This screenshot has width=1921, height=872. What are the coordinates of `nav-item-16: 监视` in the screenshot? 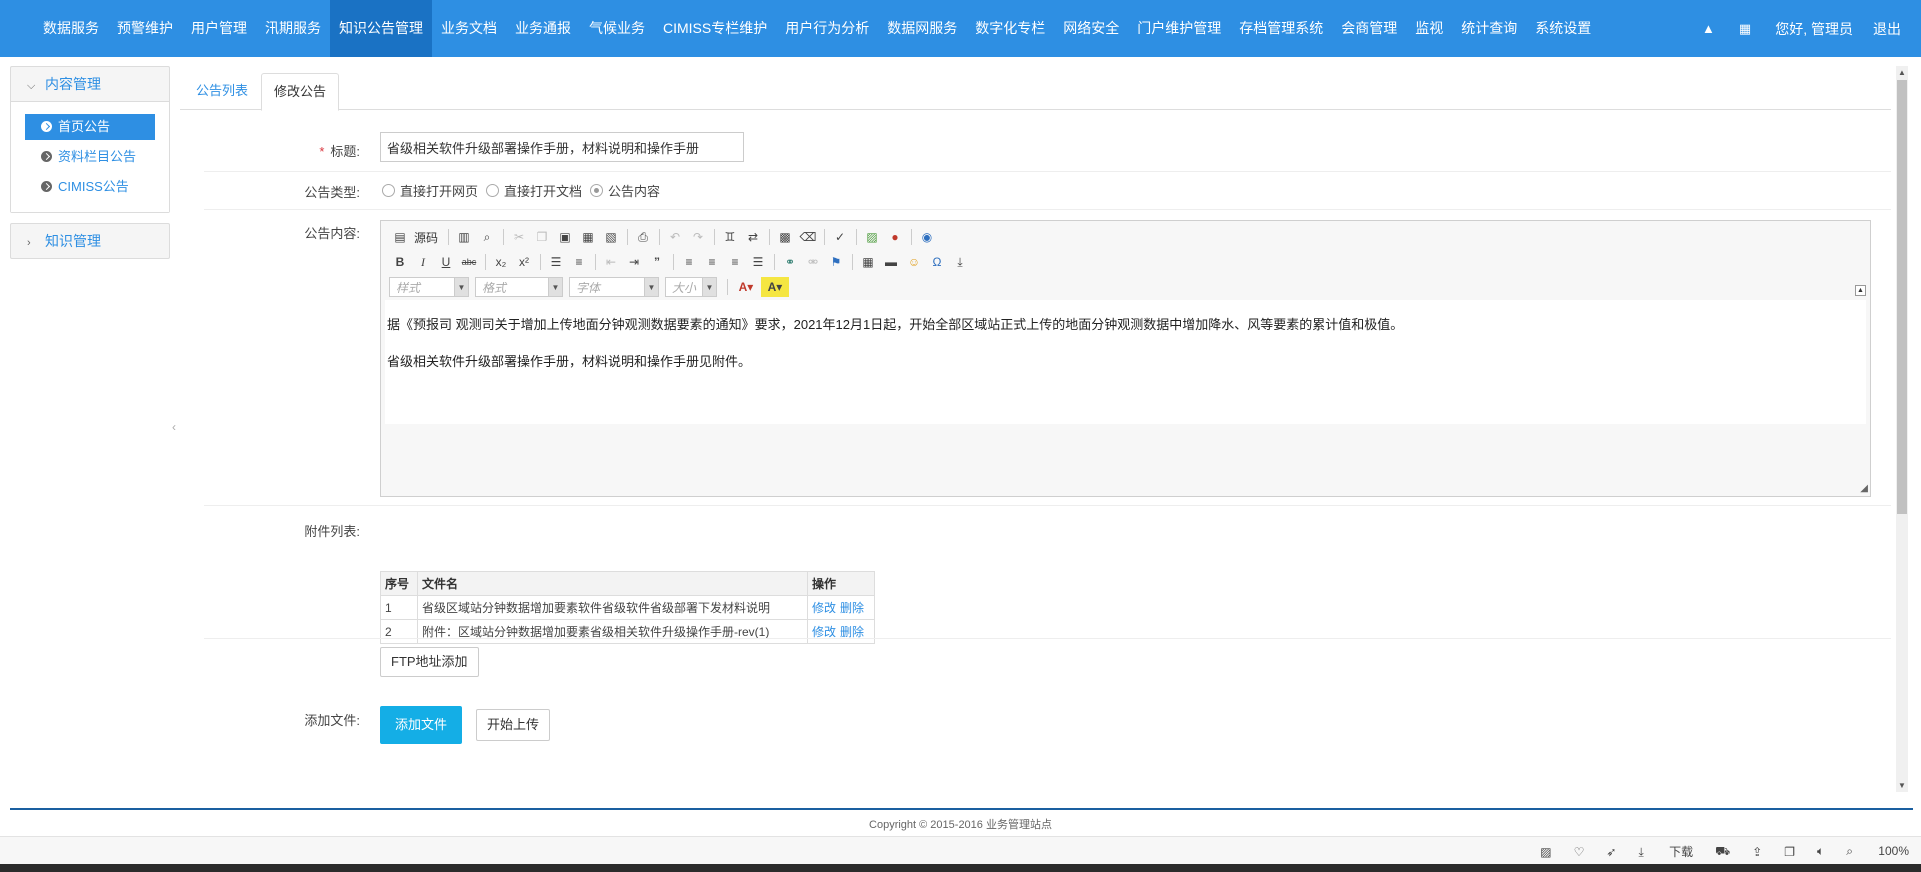 It's located at (1429, 28).